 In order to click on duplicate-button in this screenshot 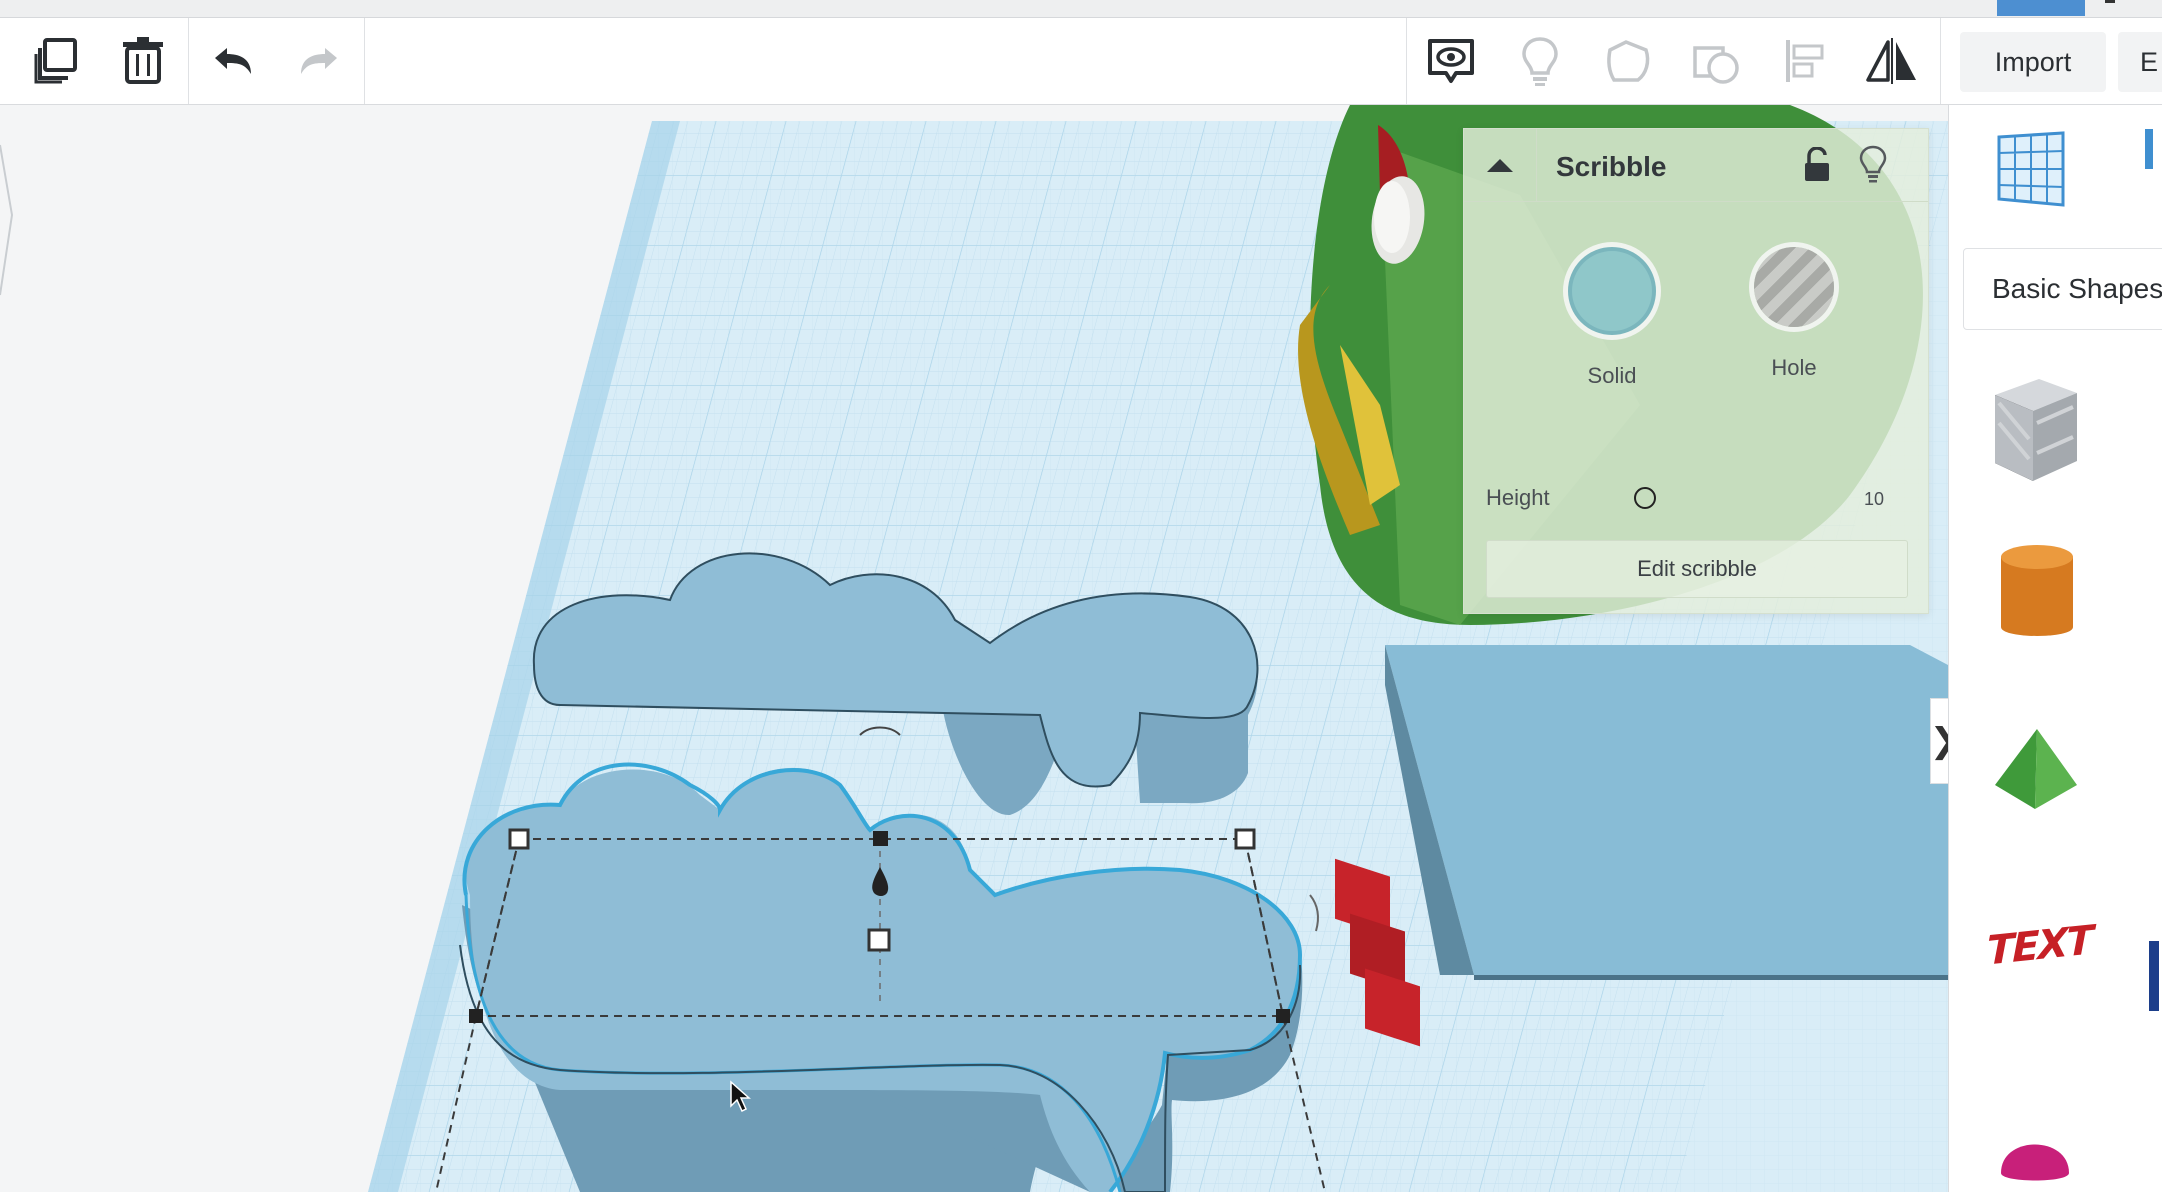, I will do `click(57, 61)`.